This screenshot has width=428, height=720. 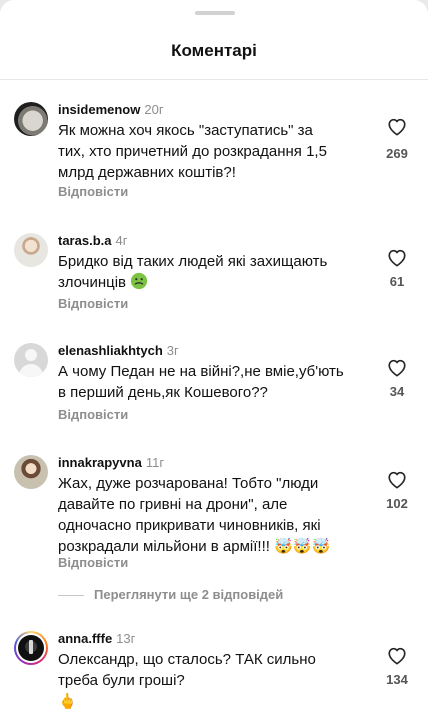 I want to click on sheet-title: Коментарі, so click(x=214, y=50).